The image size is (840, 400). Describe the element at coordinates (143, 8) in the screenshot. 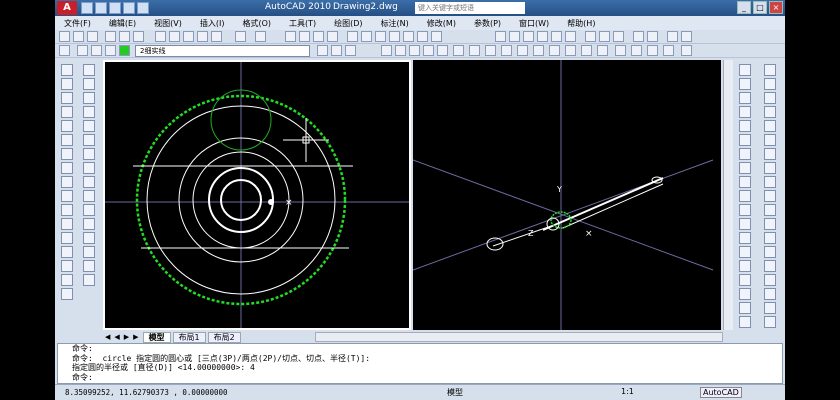

I see `redo-icon` at that location.